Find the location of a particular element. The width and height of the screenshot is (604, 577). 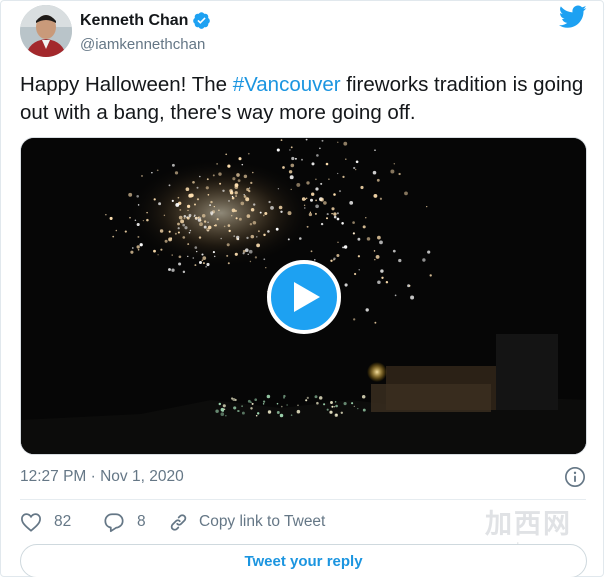

reply-button: 8 is located at coordinates (124, 522).